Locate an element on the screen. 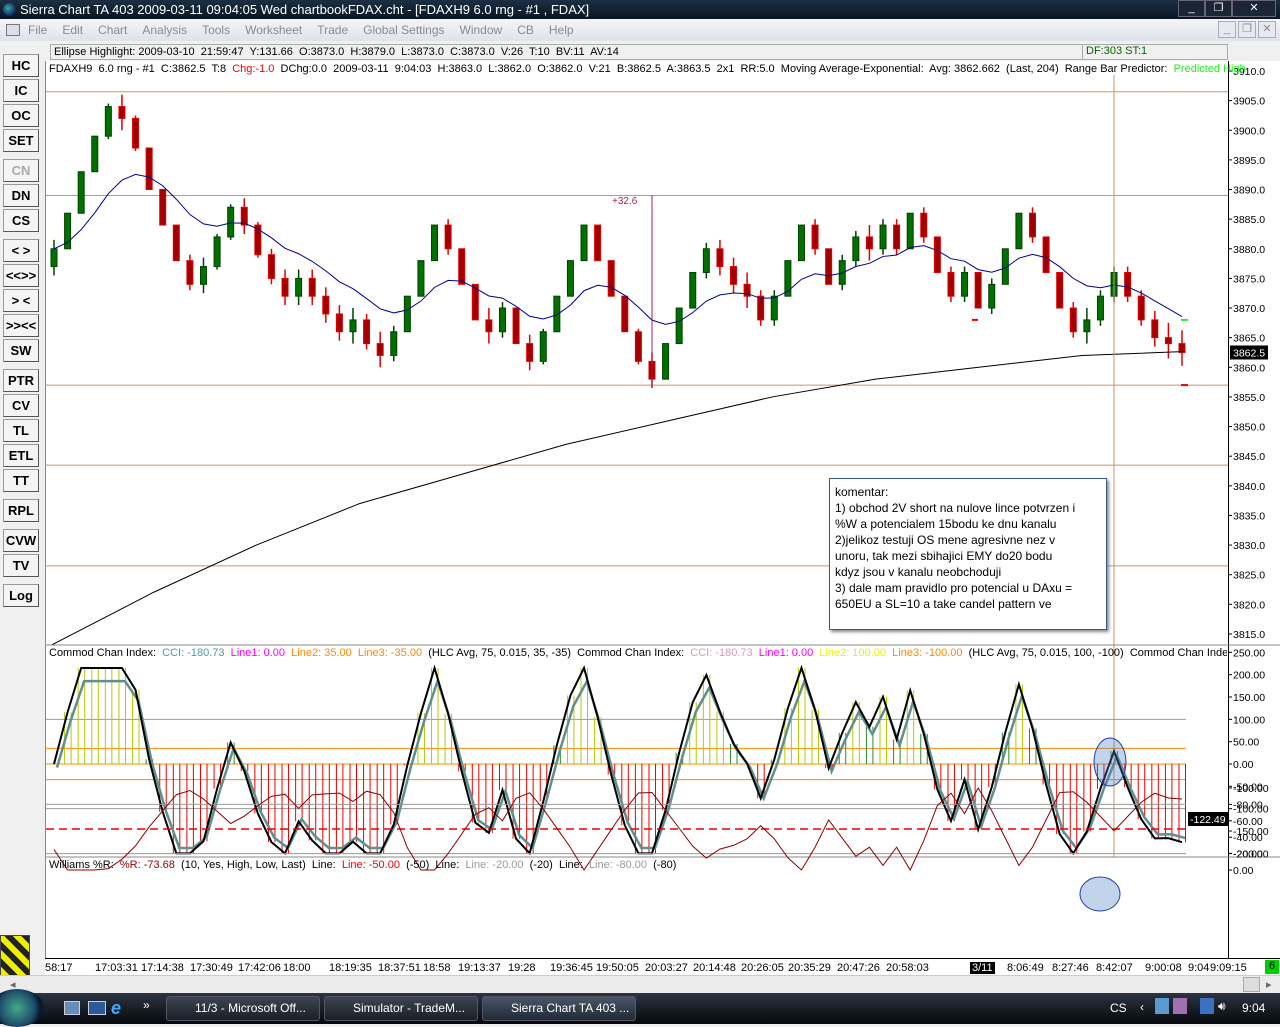  clock: 9:04 is located at coordinates (1253, 1008).